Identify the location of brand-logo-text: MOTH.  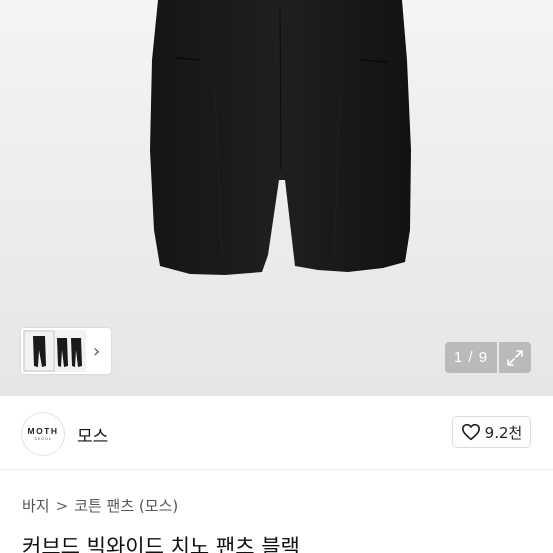
(43, 431).